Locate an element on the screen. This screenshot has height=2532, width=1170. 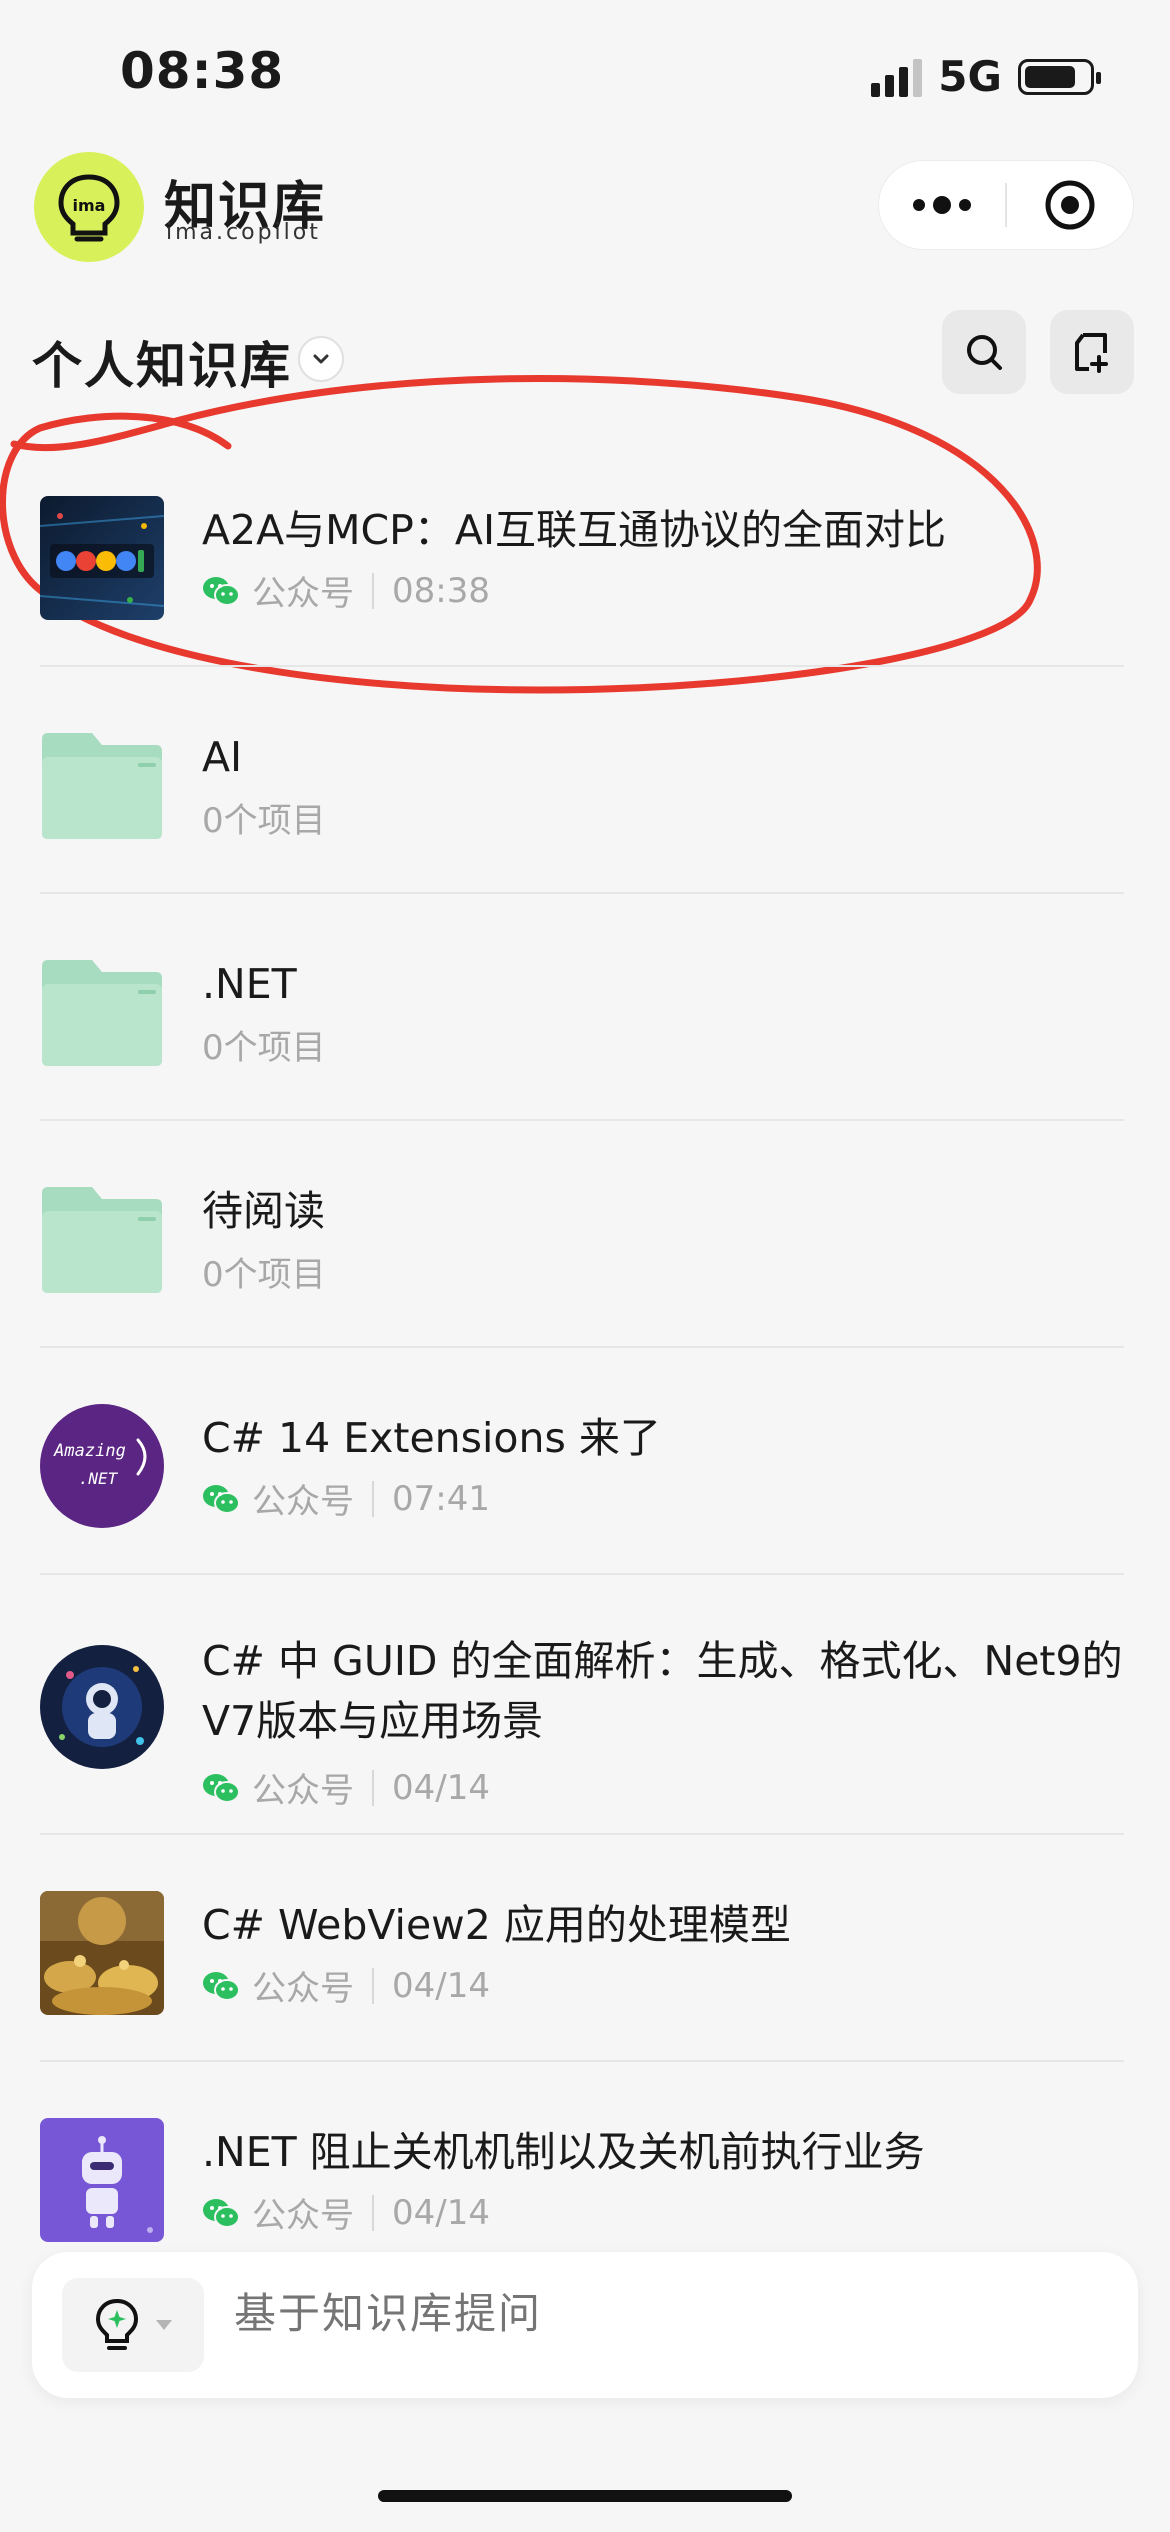
amazing-net-logo: Amazing .NET is located at coordinates (102, 1466).